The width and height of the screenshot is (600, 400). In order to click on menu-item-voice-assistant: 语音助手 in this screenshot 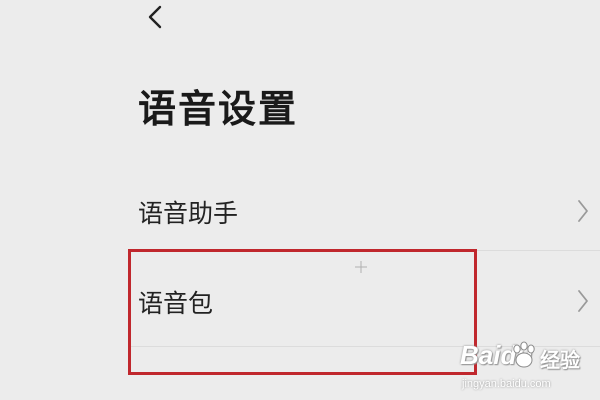, I will do `click(364, 211)`.